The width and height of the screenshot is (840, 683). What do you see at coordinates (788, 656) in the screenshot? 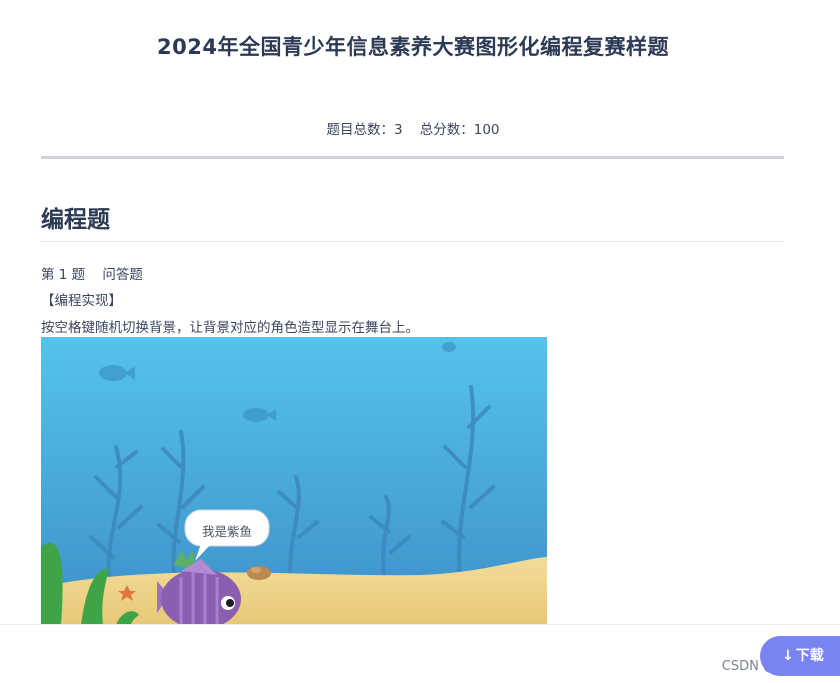
I see `download-arrow-icon: ↓` at bounding box center [788, 656].